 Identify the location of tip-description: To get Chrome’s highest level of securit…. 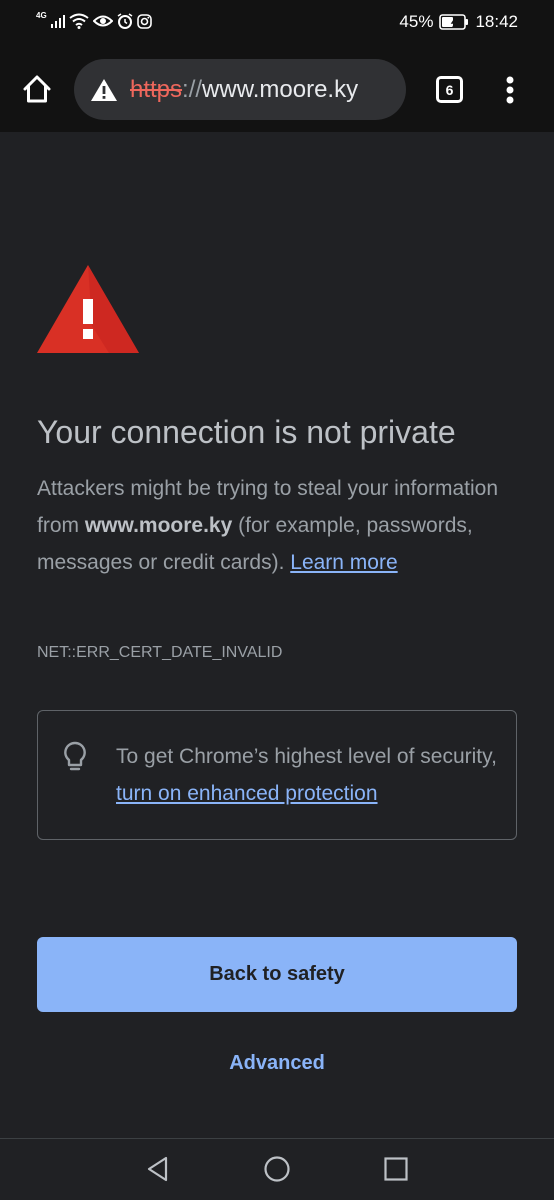
(306, 756).